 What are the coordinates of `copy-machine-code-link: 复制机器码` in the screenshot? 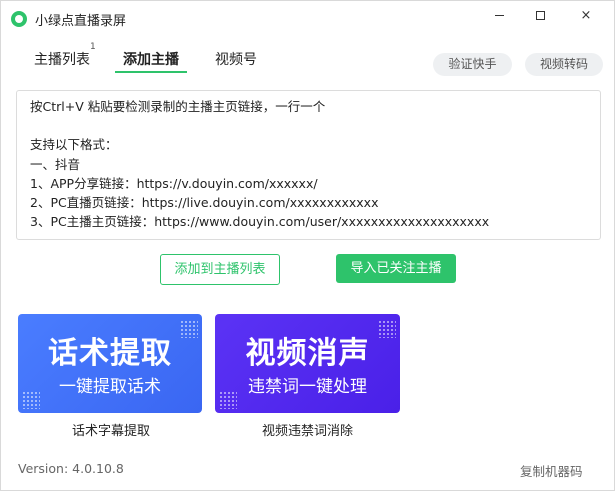 It's located at (551, 470).